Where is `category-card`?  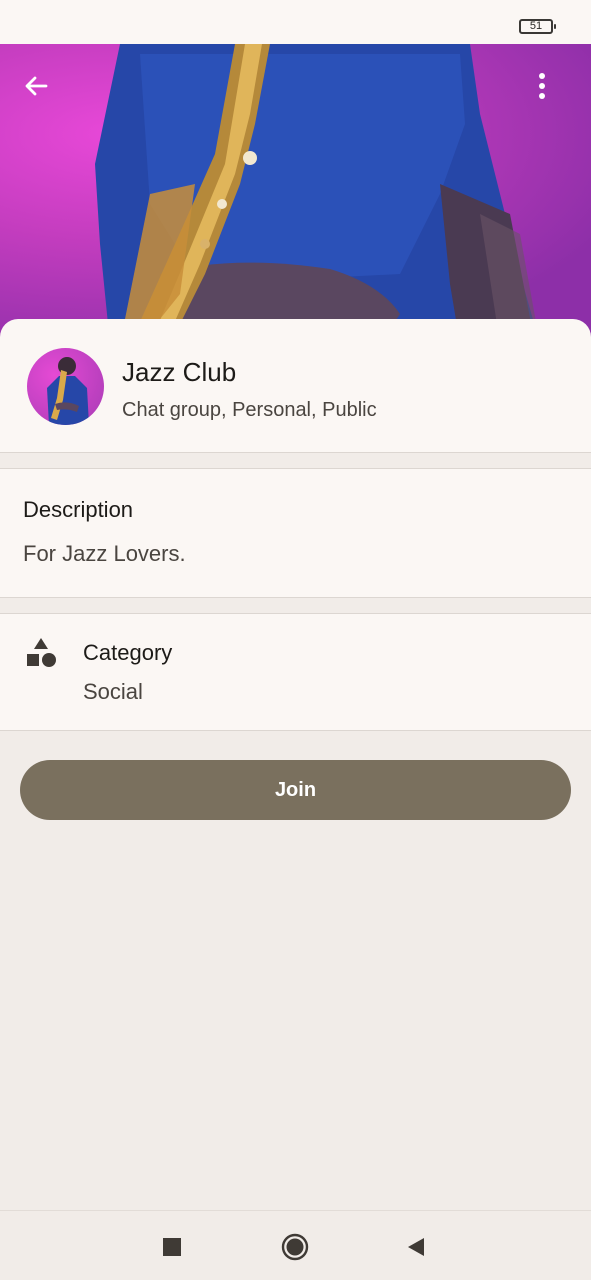 category-card is located at coordinates (295, 672).